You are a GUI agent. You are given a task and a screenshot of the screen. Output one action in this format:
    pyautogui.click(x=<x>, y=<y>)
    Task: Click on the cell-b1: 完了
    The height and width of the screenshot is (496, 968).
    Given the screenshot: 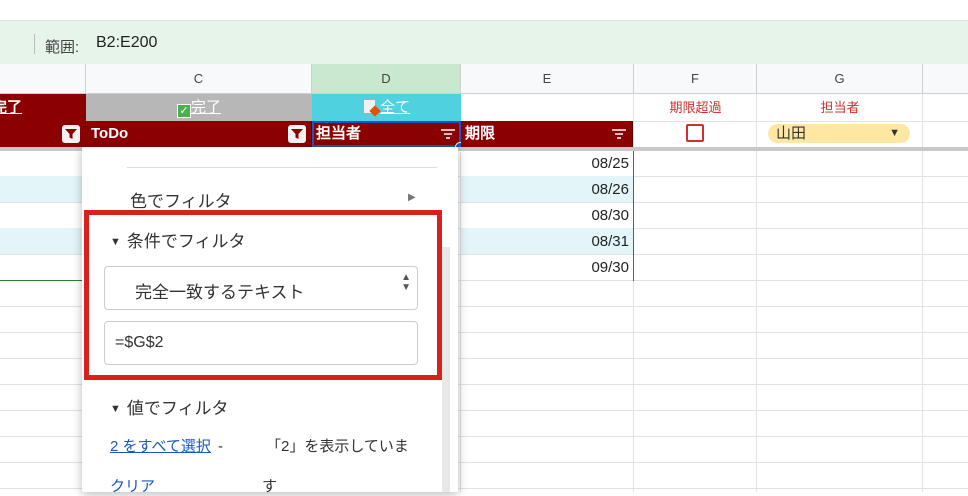 What is the action you would take?
    pyautogui.click(x=43, y=107)
    